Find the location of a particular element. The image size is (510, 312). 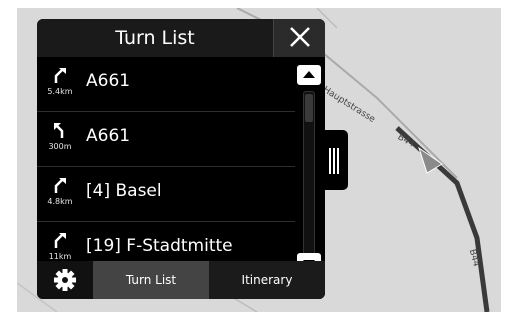

tab-turn-list: Turn List is located at coordinates (151, 280).